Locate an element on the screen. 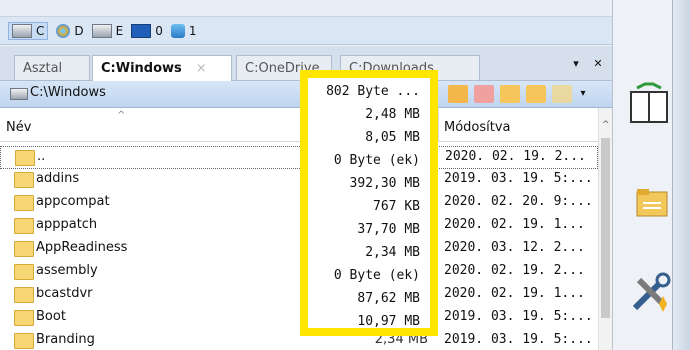 The height and width of the screenshot is (350, 690). tab-dropdown-button: ▾ is located at coordinates (576, 64).